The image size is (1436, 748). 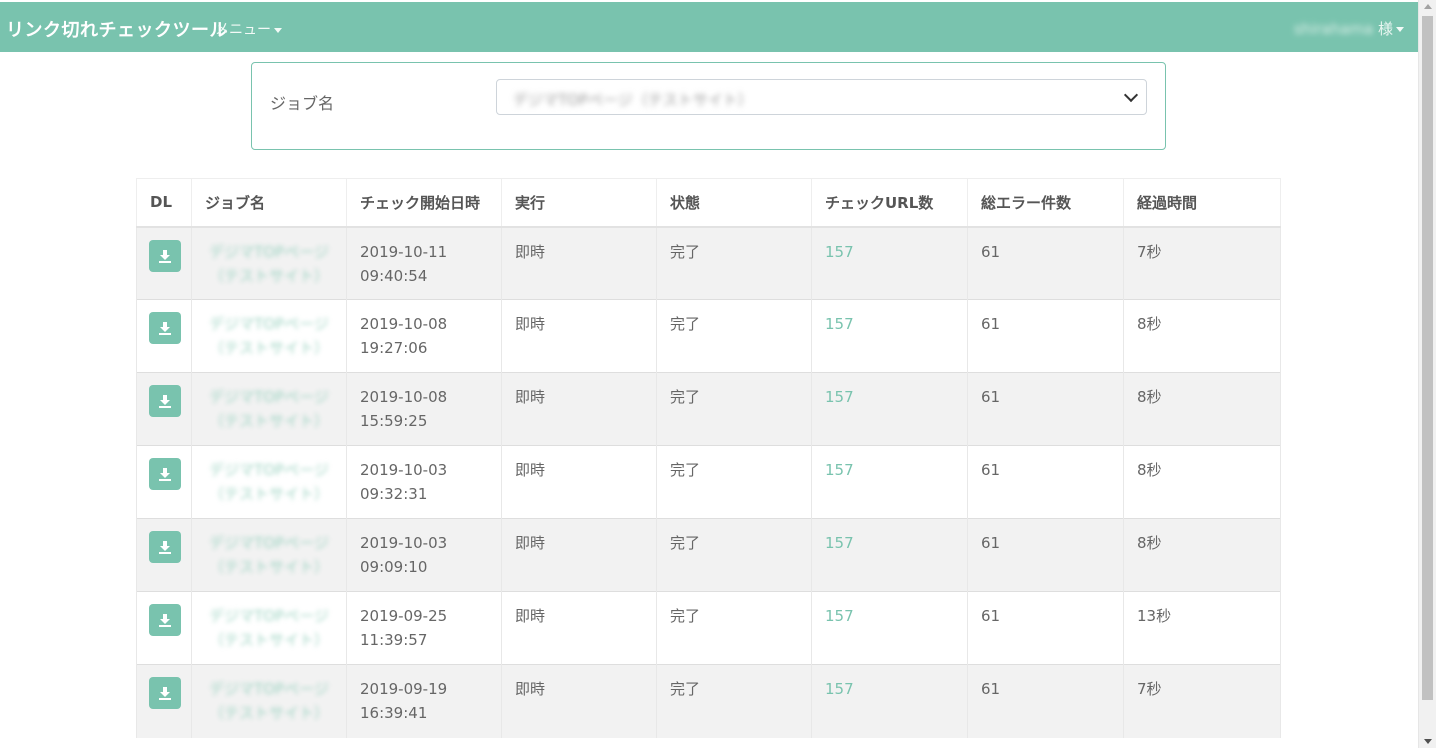 What do you see at coordinates (1428, 741) in the screenshot?
I see `scroll-down-icon` at bounding box center [1428, 741].